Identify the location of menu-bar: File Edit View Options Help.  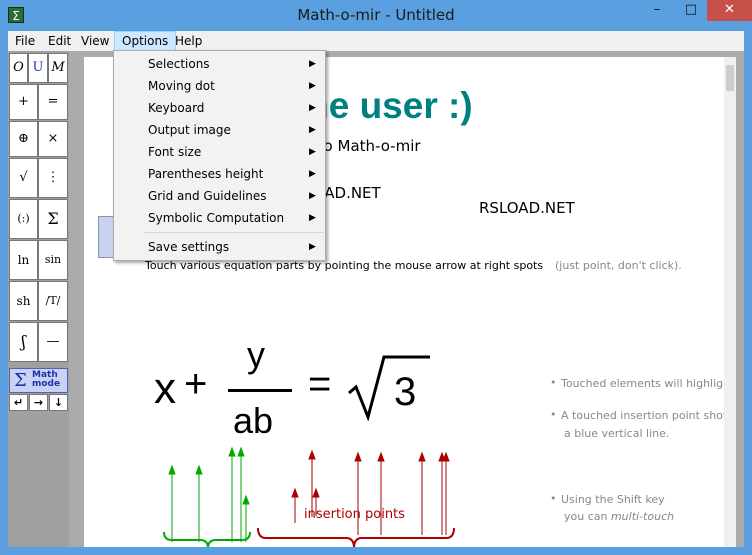
(376, 41).